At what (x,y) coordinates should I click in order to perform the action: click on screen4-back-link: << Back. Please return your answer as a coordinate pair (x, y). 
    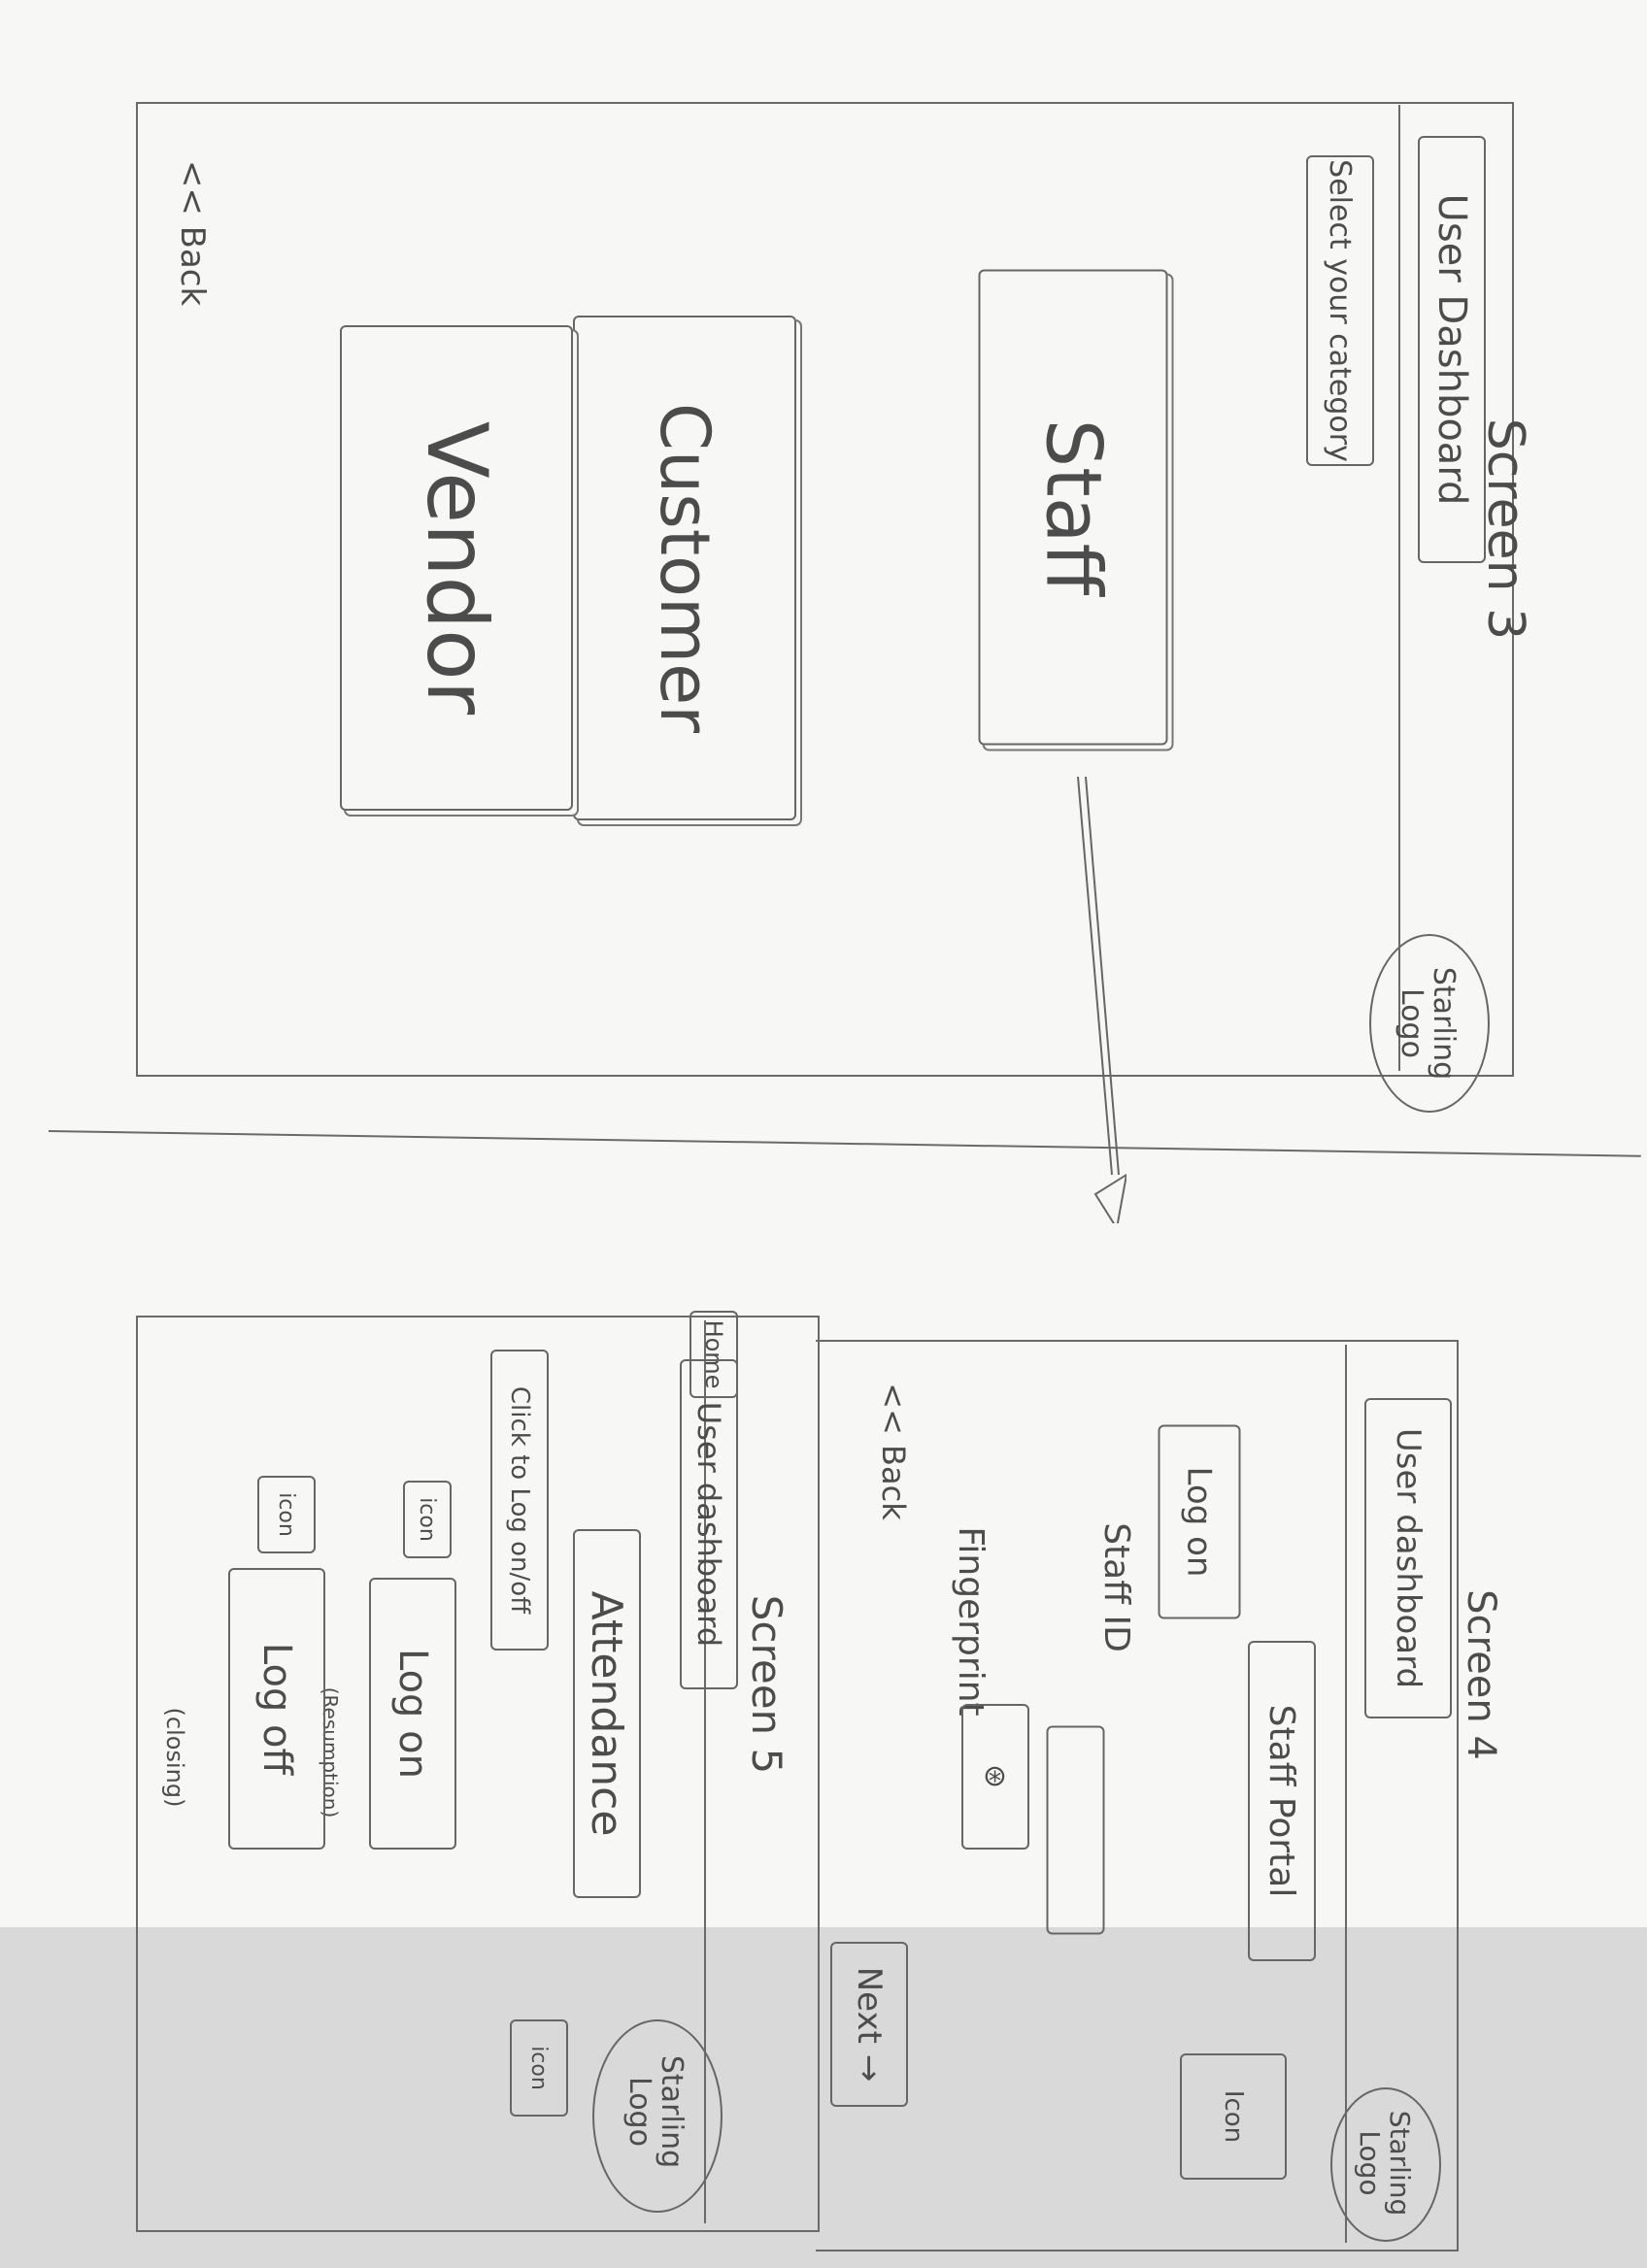
    Looking at the image, I should click on (893, 1451).